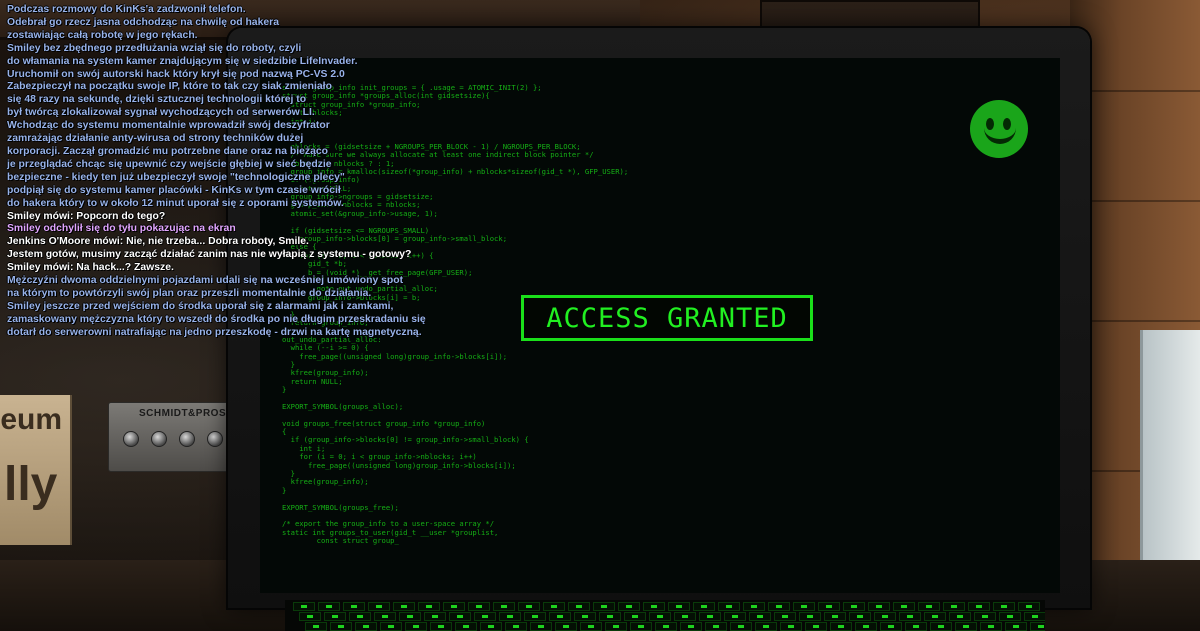 The height and width of the screenshot is (631, 1200). Describe the element at coordinates (186, 413) in the screenshot. I see `amp-brand-label: SCHMIDT&PROSS` at that location.